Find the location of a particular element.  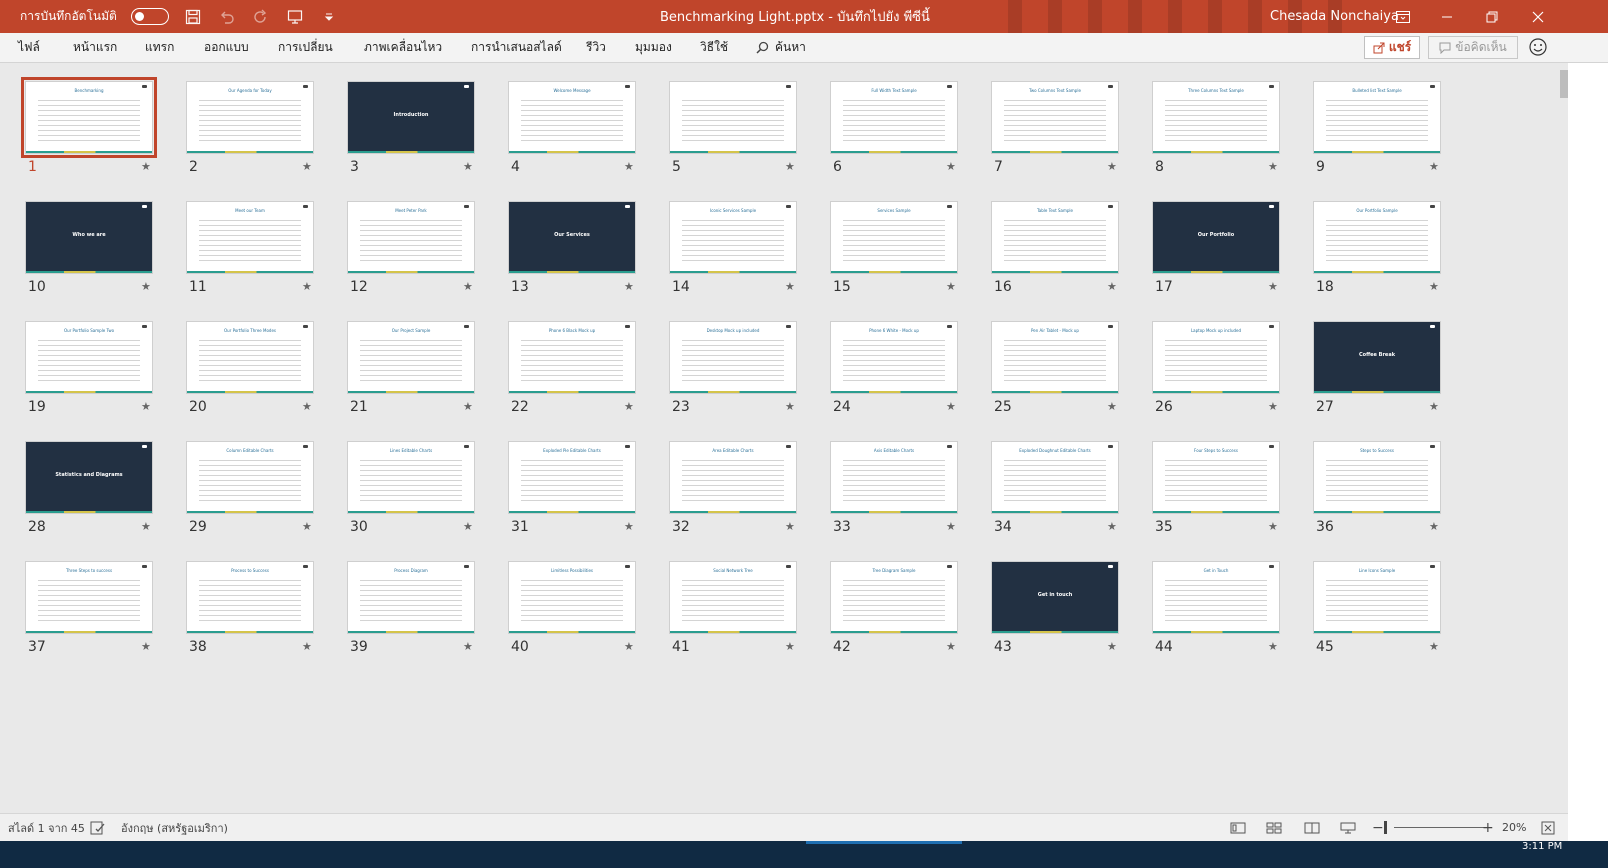

slide-thumbnail: Get in touch is located at coordinates (1055, 597).